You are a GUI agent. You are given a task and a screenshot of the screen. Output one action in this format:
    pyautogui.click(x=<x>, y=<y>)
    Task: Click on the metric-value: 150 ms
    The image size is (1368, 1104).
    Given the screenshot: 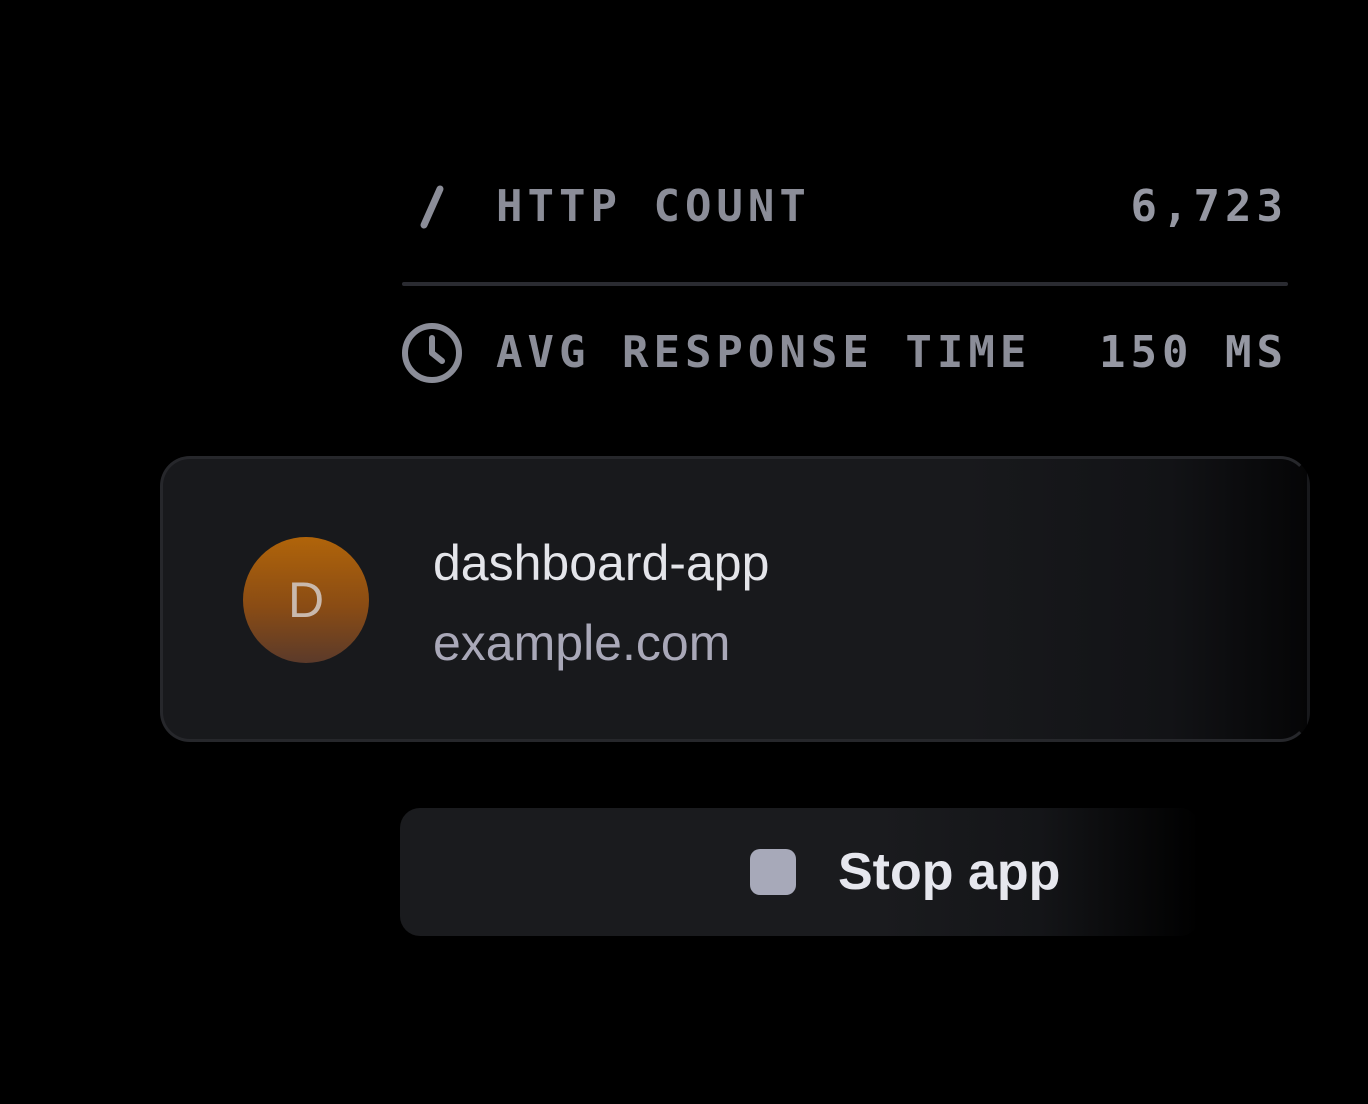 What is the action you would take?
    pyautogui.click(x=1193, y=352)
    